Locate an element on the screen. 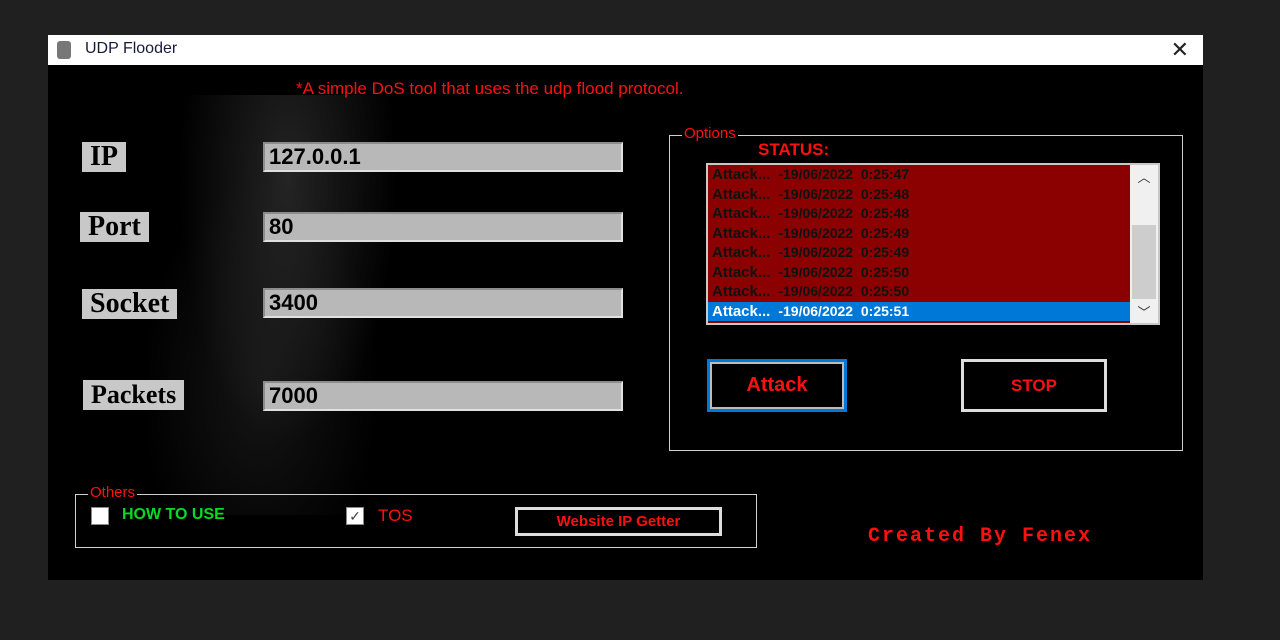  port-input: 80 is located at coordinates (443, 227).